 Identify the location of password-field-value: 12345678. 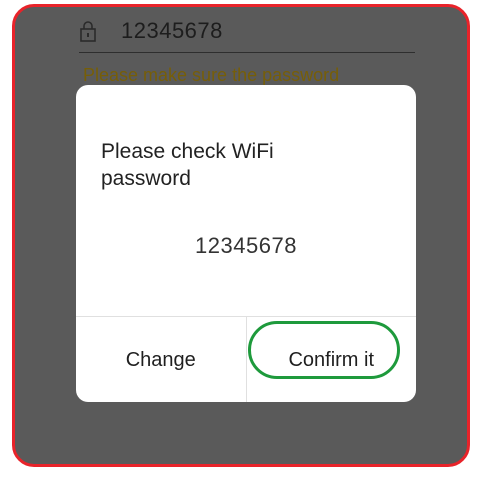
(172, 30).